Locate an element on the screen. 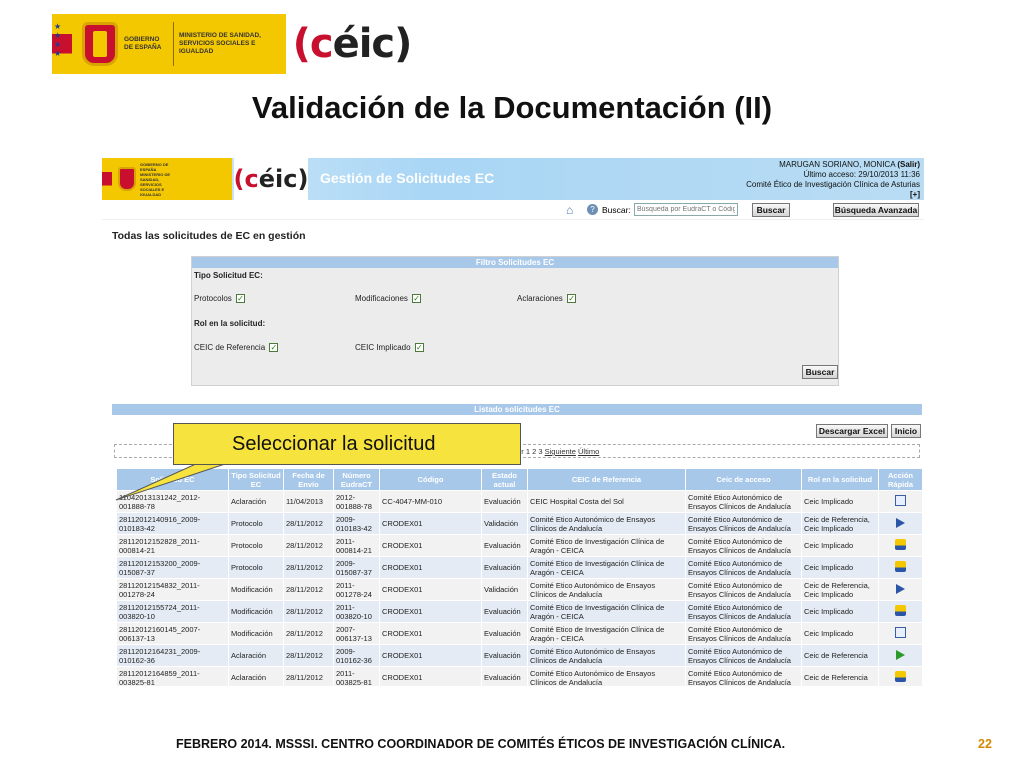 The image size is (1024, 768). cell-role: Ceic de Referencia, Ceic Implicado is located at coordinates (840, 589).